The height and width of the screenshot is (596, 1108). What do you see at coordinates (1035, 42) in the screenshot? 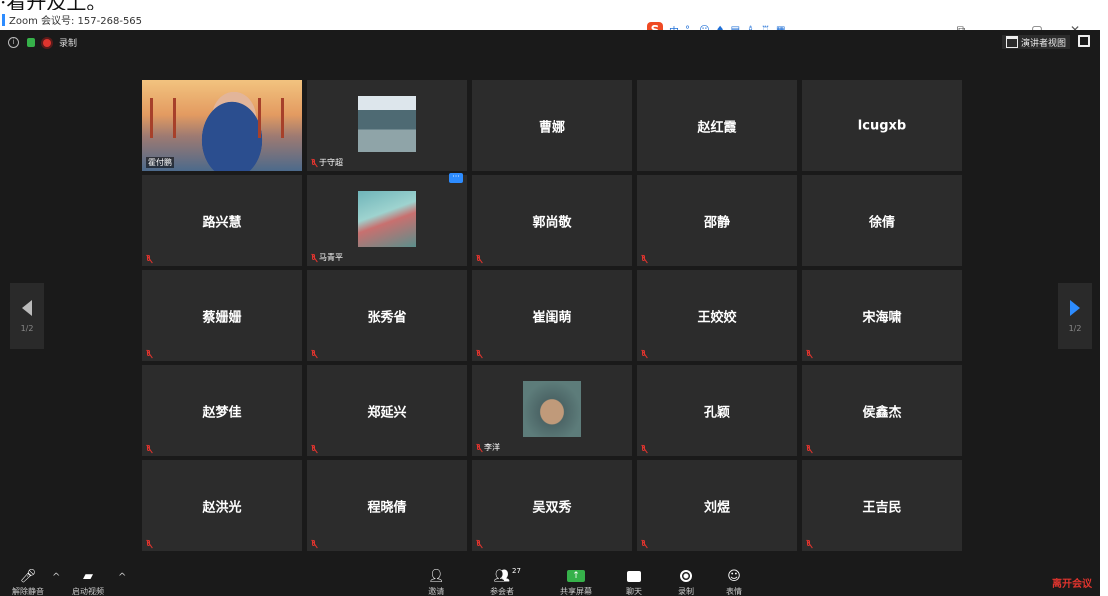
I see `speaker-view-button: 演讲者视图` at bounding box center [1035, 42].